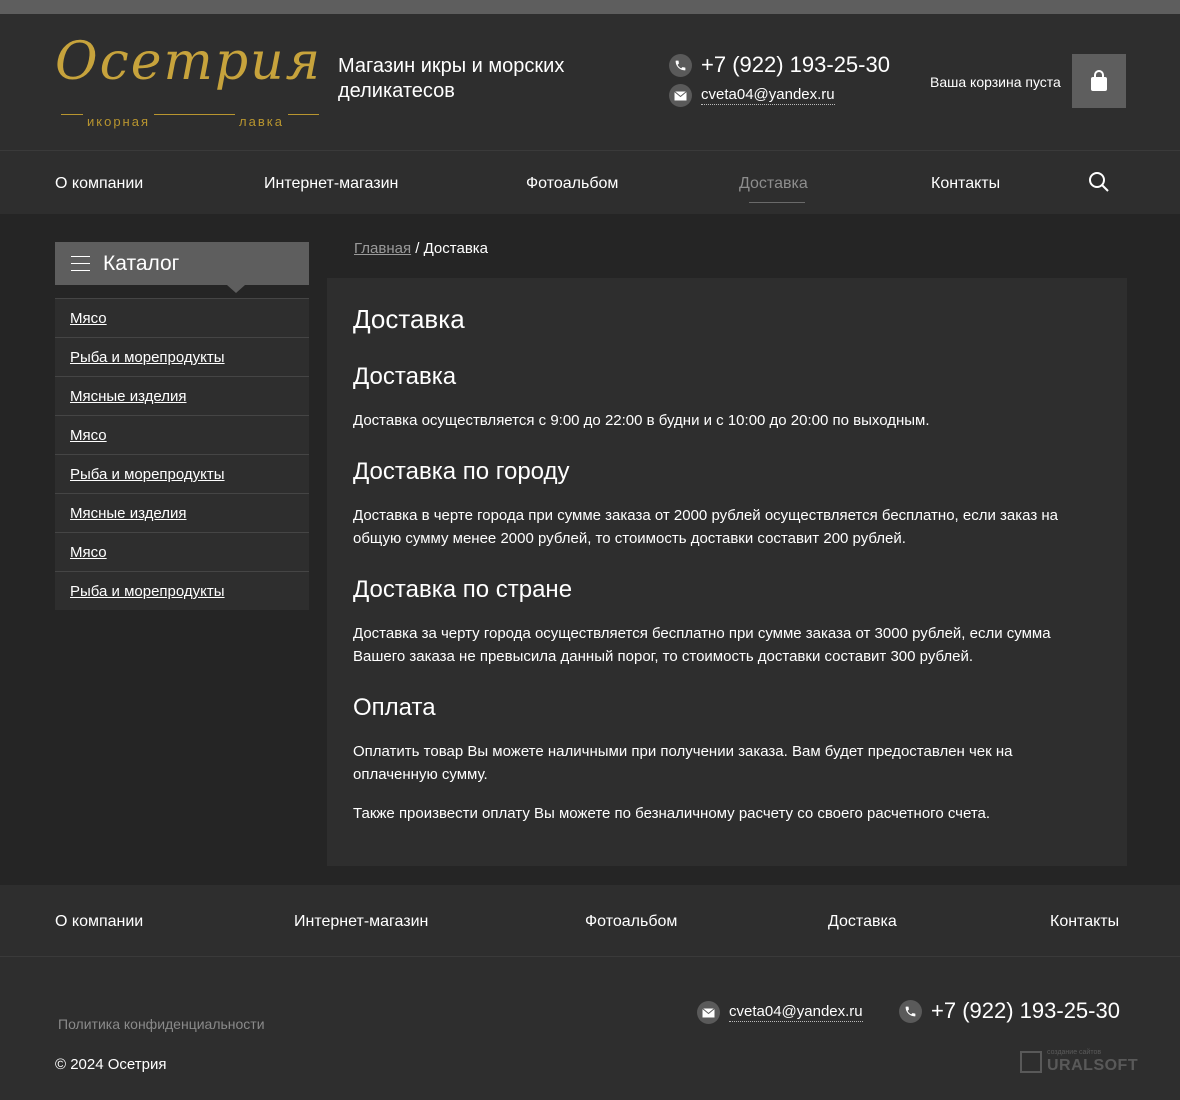 The width and height of the screenshot is (1180, 1100). What do you see at coordinates (1074, 1052) in the screenshot?
I see `developer-tagline: создание сайтов` at bounding box center [1074, 1052].